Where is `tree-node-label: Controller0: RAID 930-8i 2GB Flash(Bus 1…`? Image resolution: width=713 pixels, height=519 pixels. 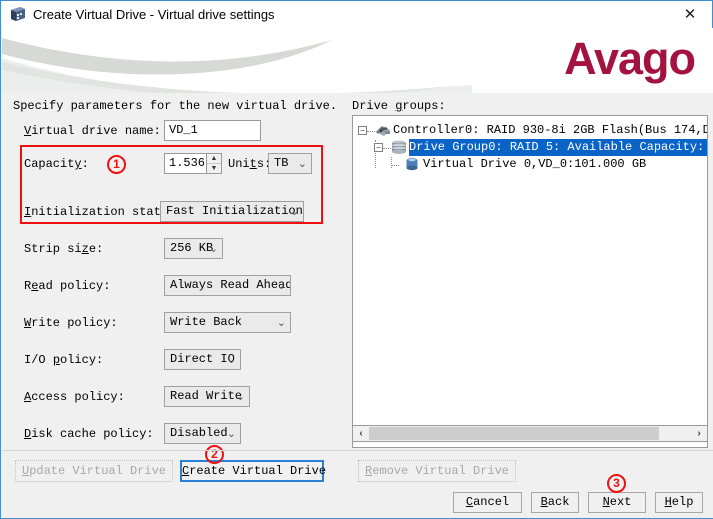 tree-node-label: Controller0: RAID 930-8i 2GB Flash(Bus 1… is located at coordinates (550, 130).